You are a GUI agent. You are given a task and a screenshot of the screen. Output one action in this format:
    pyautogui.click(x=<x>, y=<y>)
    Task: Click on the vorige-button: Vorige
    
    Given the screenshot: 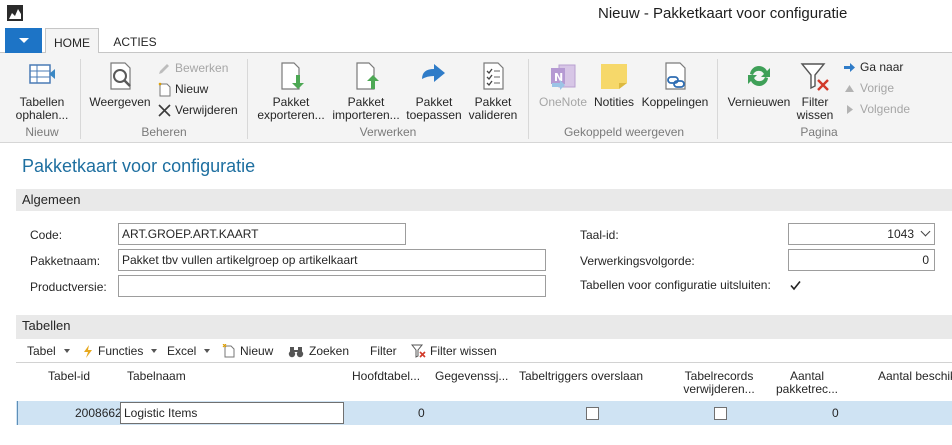 What is the action you would take?
    pyautogui.click(x=868, y=88)
    